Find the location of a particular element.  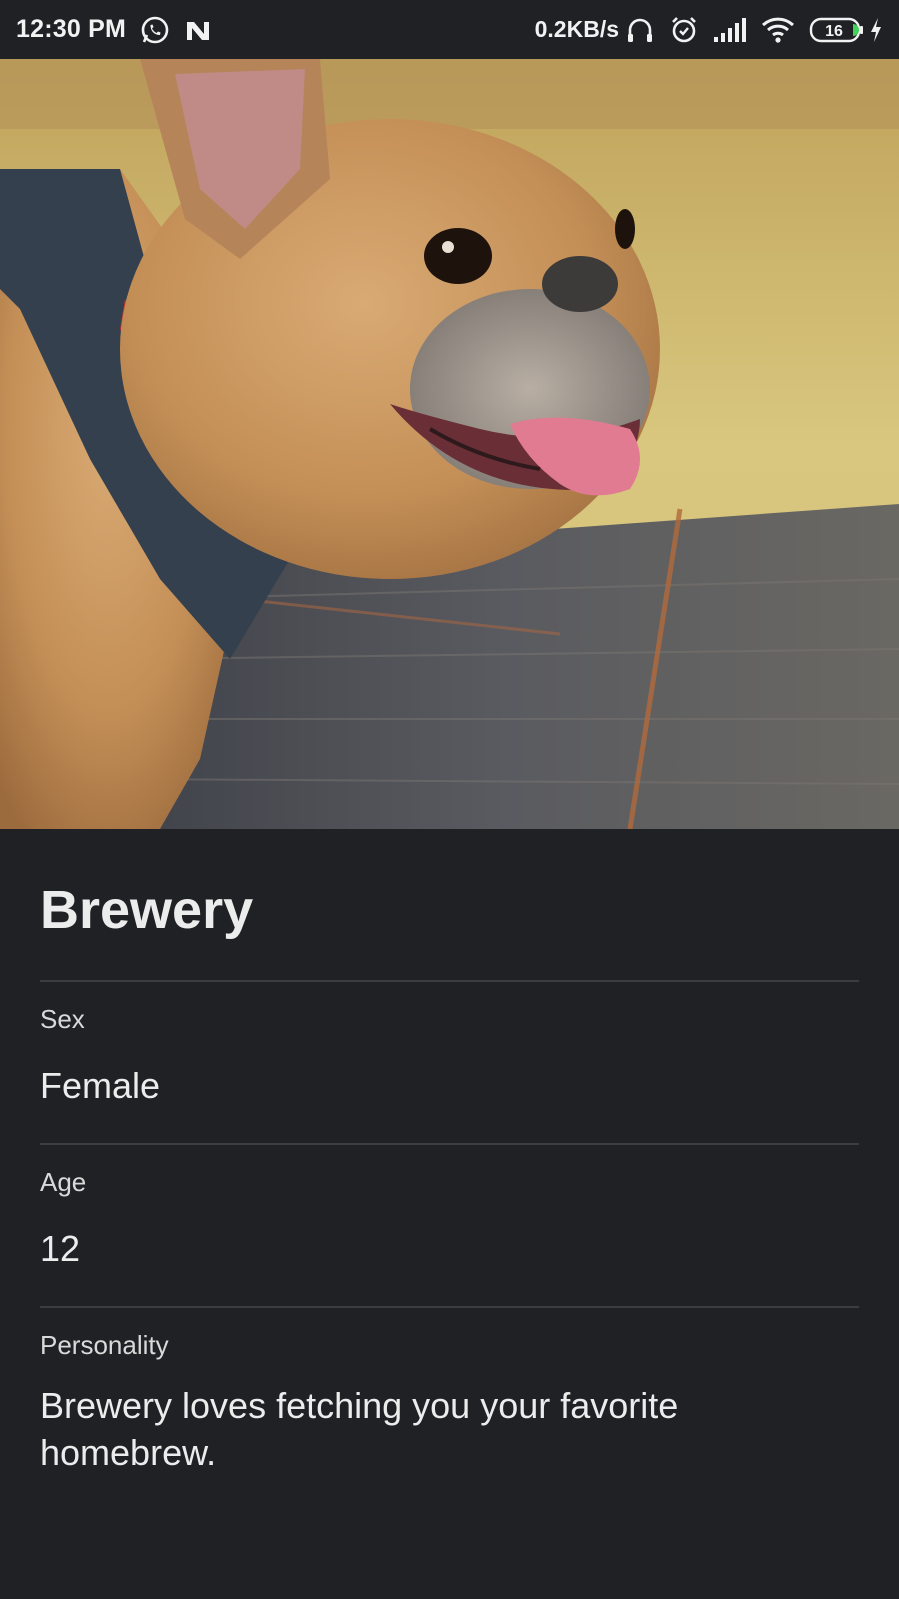

headphones-icon is located at coordinates (640, 30).